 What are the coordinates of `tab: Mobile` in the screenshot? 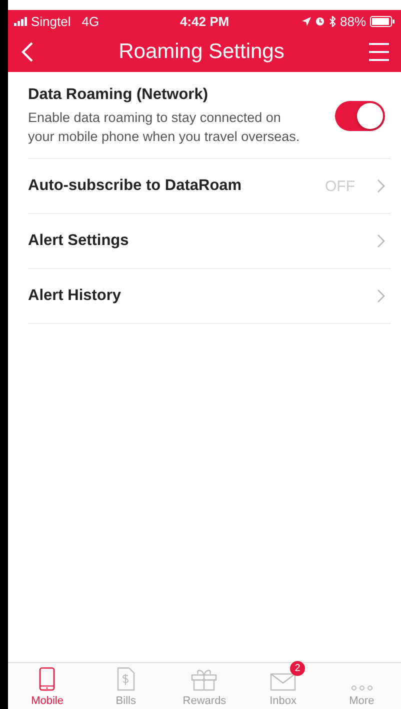 It's located at (47, 686).